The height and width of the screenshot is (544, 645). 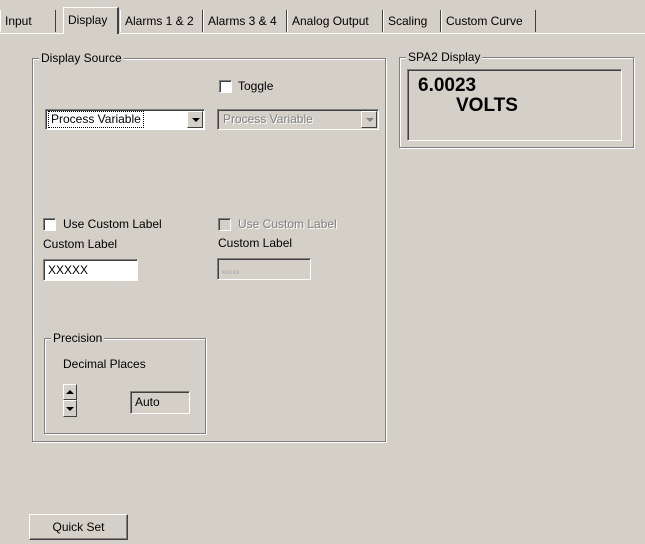 What do you see at coordinates (68, 270) in the screenshot?
I see `custom-label-value: XXXXX` at bounding box center [68, 270].